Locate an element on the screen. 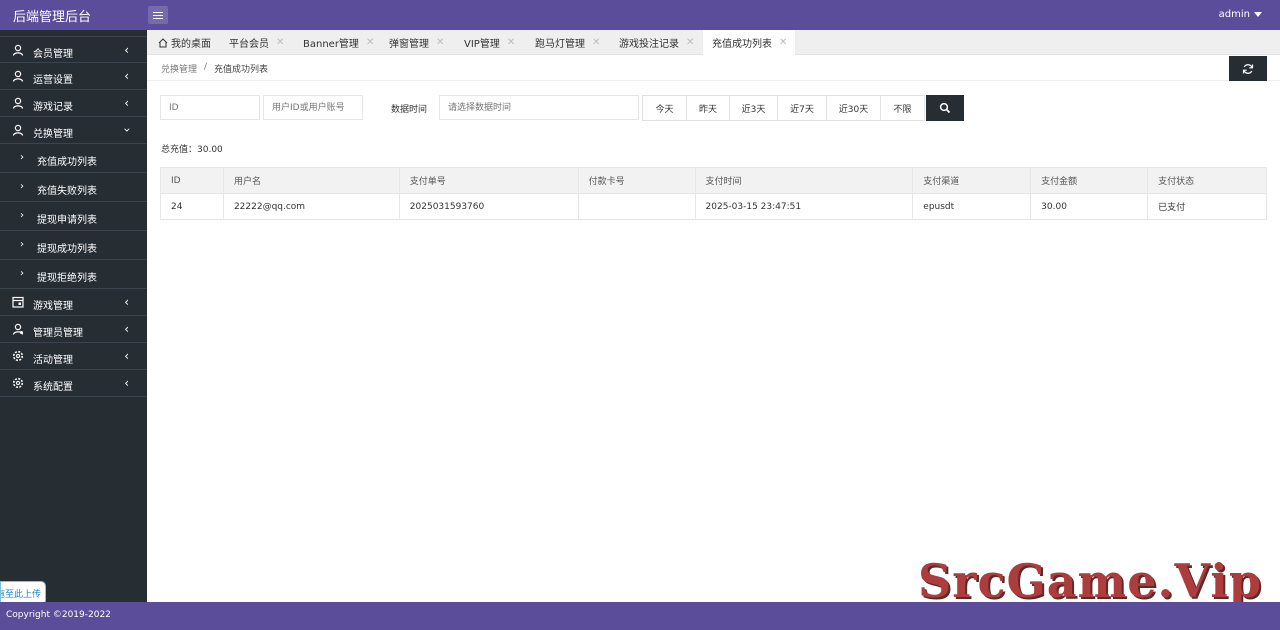 The width and height of the screenshot is (1280, 630). sidebar-item-system-config: 系统配置 ‹ is located at coordinates (73, 383).